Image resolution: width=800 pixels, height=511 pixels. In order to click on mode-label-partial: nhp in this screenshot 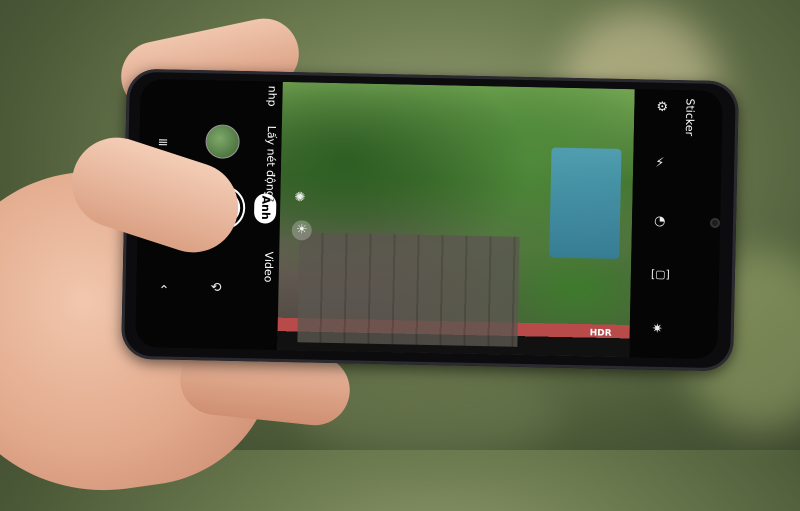, I will do `click(271, 96)`.